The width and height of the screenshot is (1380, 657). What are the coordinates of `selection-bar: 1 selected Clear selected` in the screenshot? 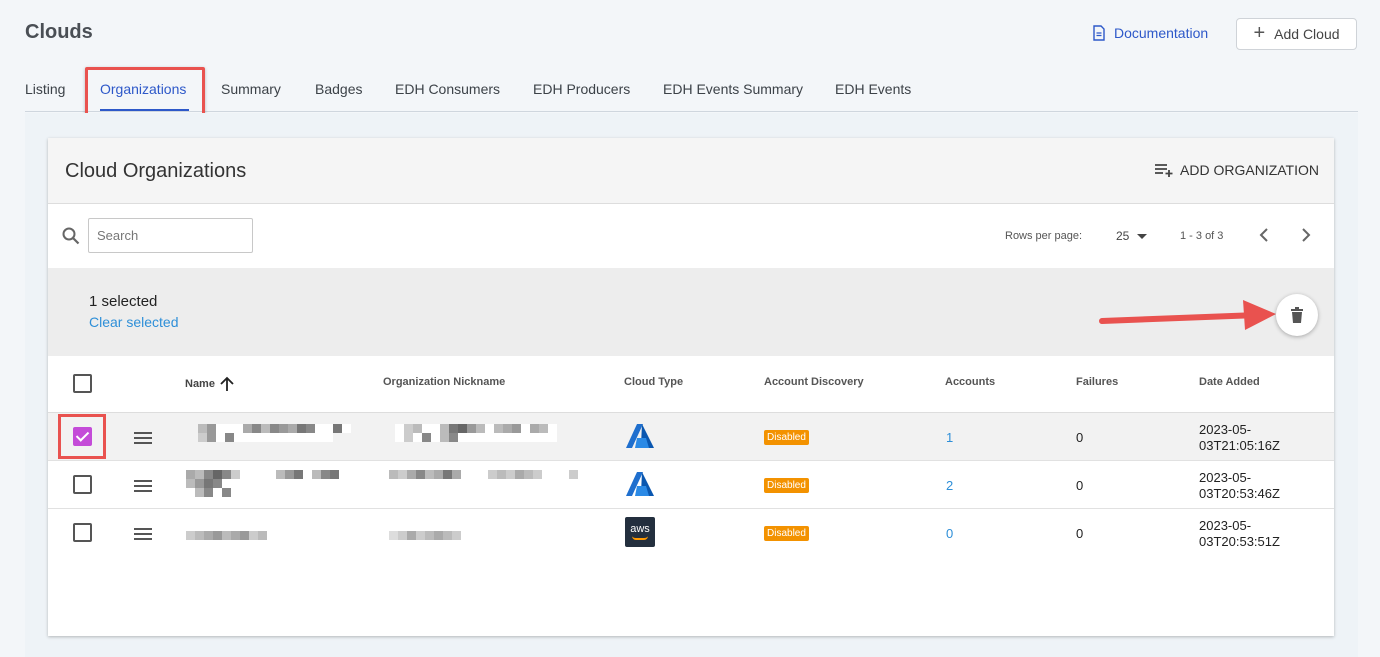 It's located at (691, 312).